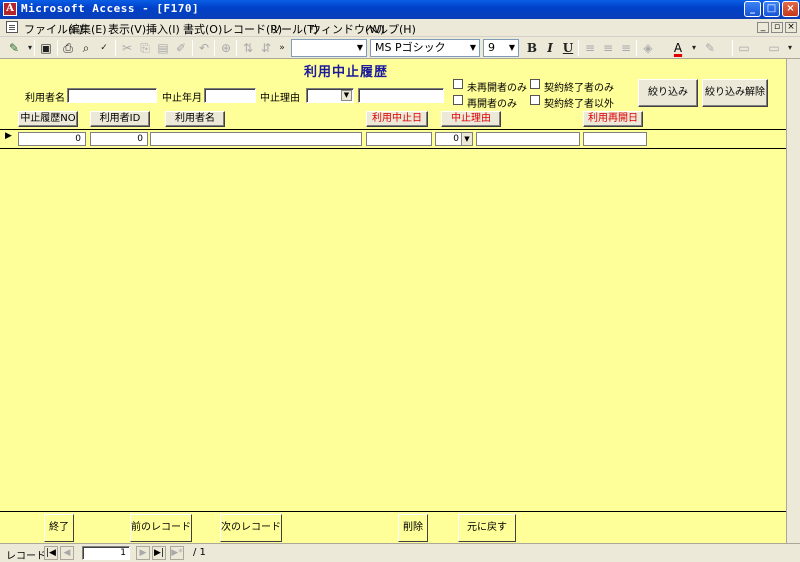  Describe the element at coordinates (735, 93) in the screenshot. I see `clear-filter-button: 絞り込み解除` at that location.